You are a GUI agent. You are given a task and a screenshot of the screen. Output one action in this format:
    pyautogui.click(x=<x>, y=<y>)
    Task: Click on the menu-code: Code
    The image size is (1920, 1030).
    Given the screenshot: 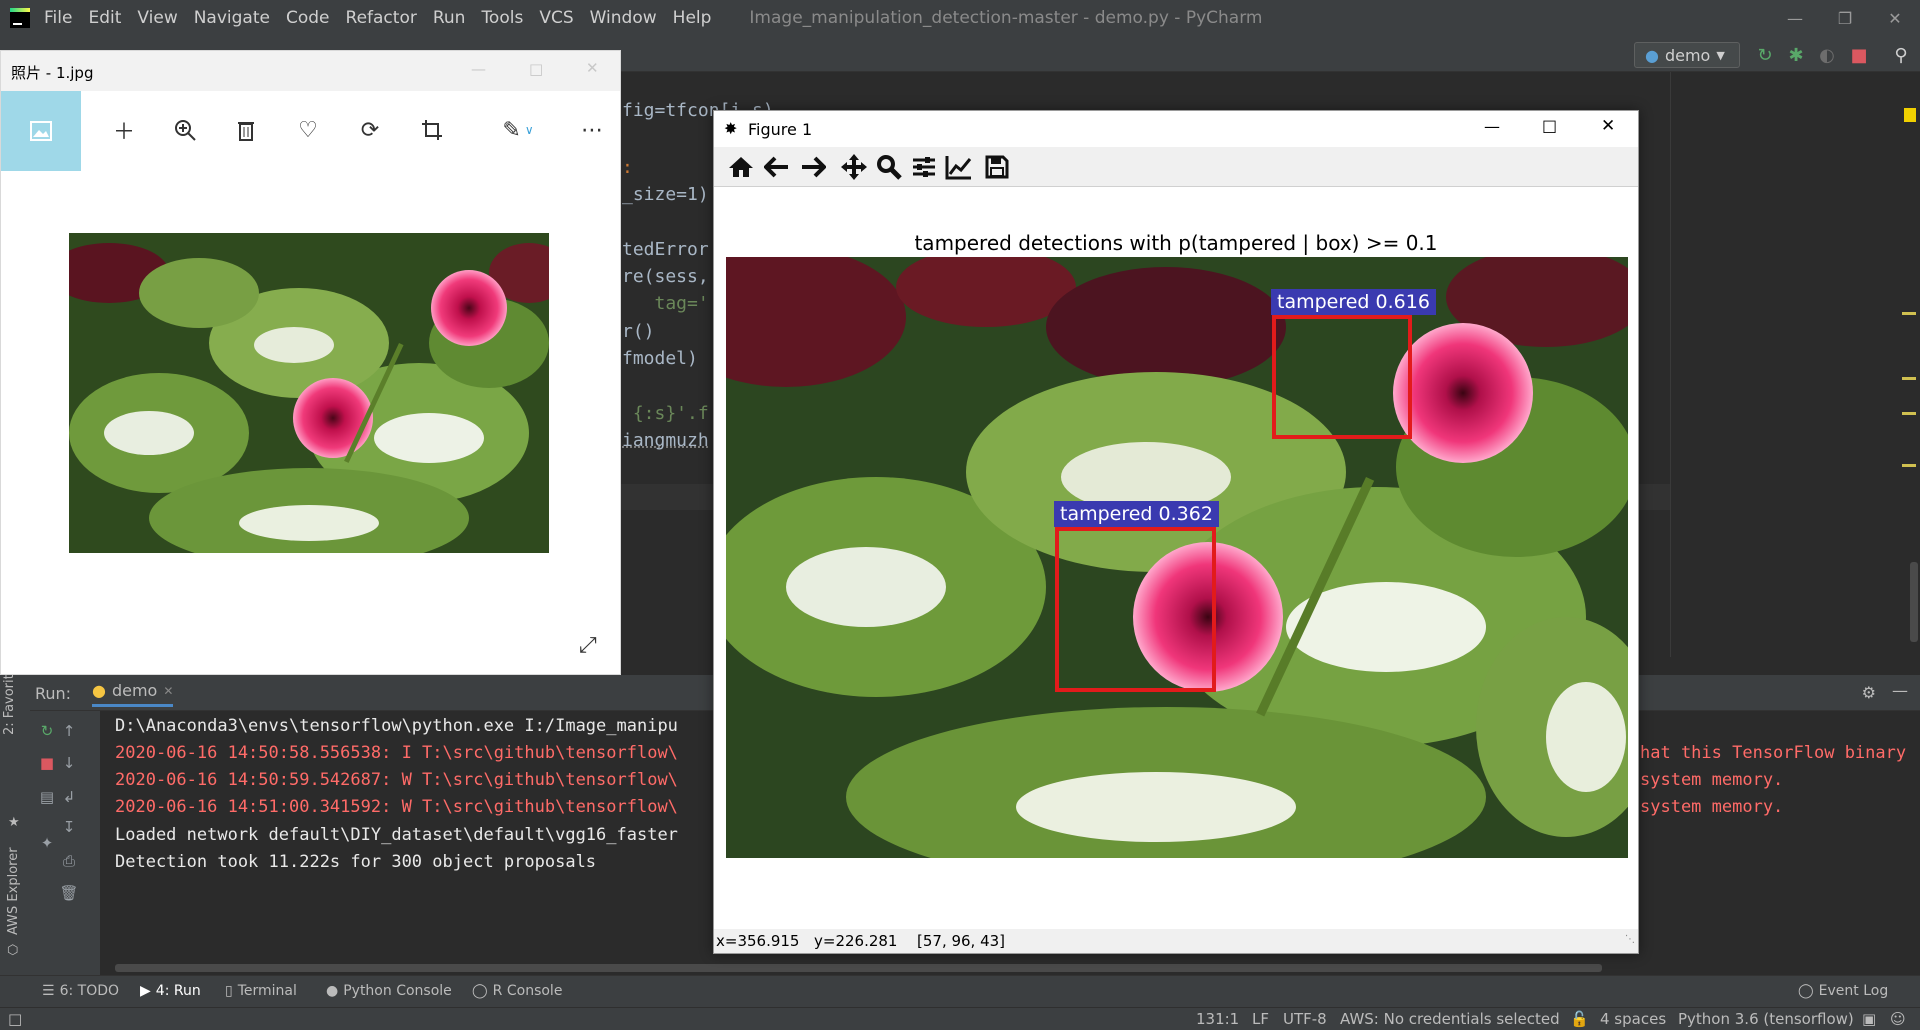 What is the action you would take?
    pyautogui.click(x=308, y=18)
    